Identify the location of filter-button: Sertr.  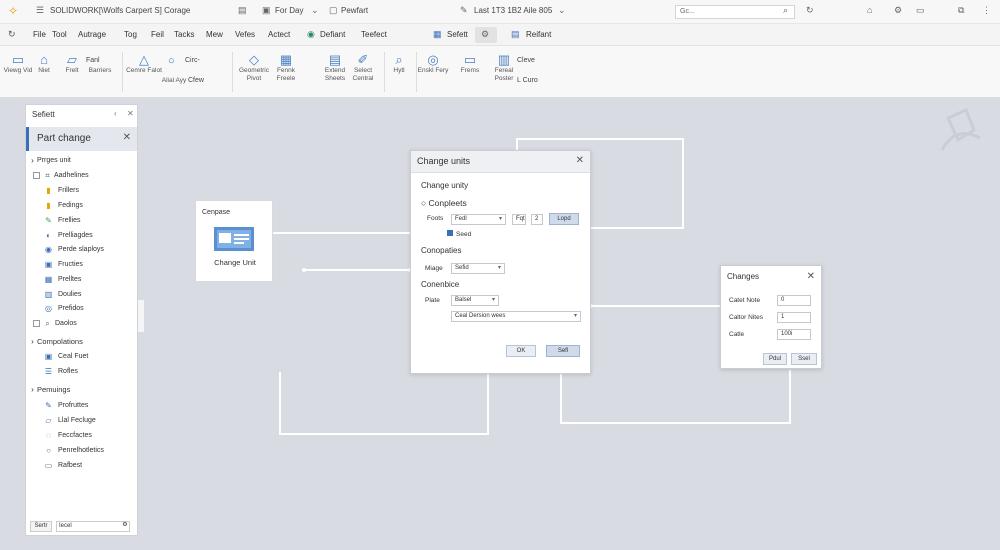
(41, 526).